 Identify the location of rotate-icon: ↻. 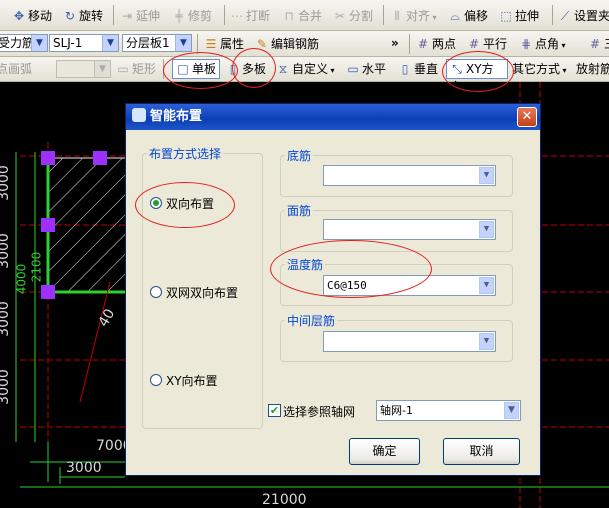
(70, 16).